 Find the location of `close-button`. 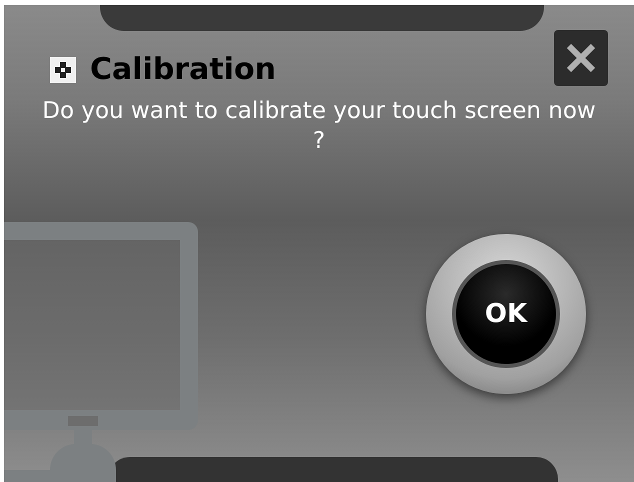

close-button is located at coordinates (581, 58).